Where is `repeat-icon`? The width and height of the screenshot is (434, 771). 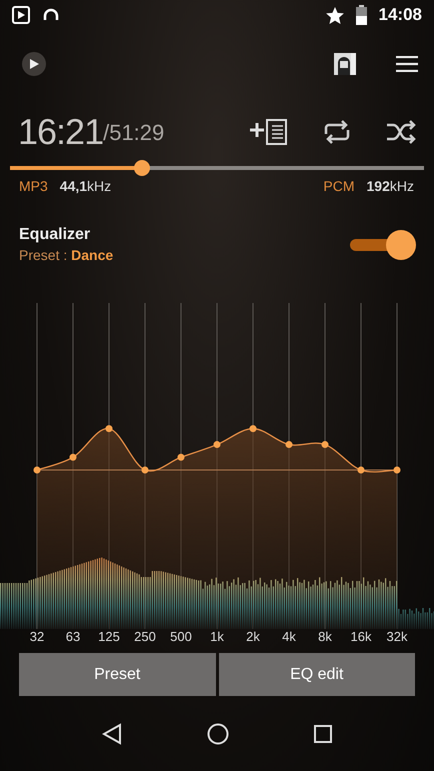
repeat-icon is located at coordinates (337, 132).